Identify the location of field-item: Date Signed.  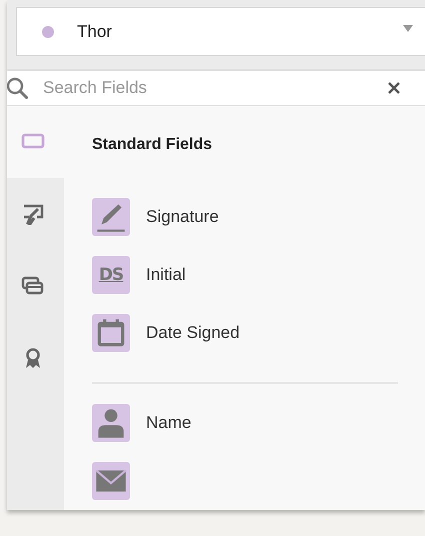
(193, 333).